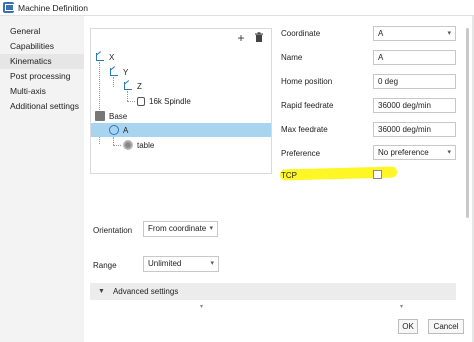  Describe the element at coordinates (42, 61) in the screenshot. I see `sidebar-item-kinematics: Kinematics` at that location.